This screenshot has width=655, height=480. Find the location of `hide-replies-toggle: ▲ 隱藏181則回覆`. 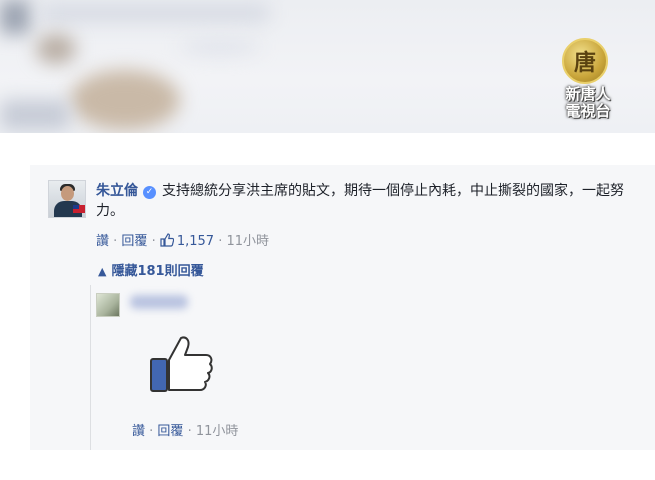

hide-replies-toggle: ▲ 隱藏181則回覆 is located at coordinates (151, 272).